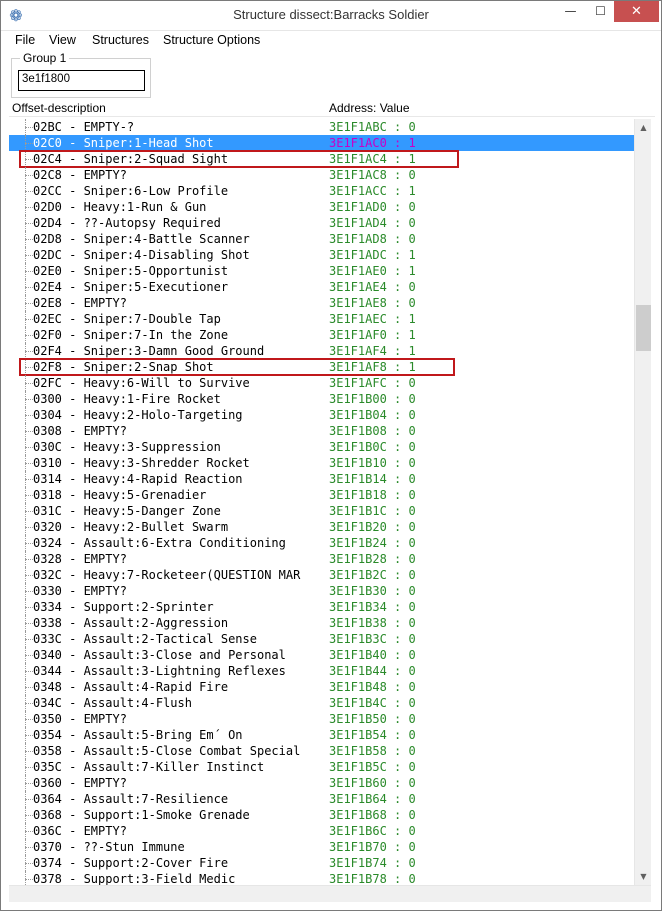 The width and height of the screenshot is (662, 911). What do you see at coordinates (372, 175) in the screenshot?
I see `address-value: 3E1F1AC8 : 0` at bounding box center [372, 175].